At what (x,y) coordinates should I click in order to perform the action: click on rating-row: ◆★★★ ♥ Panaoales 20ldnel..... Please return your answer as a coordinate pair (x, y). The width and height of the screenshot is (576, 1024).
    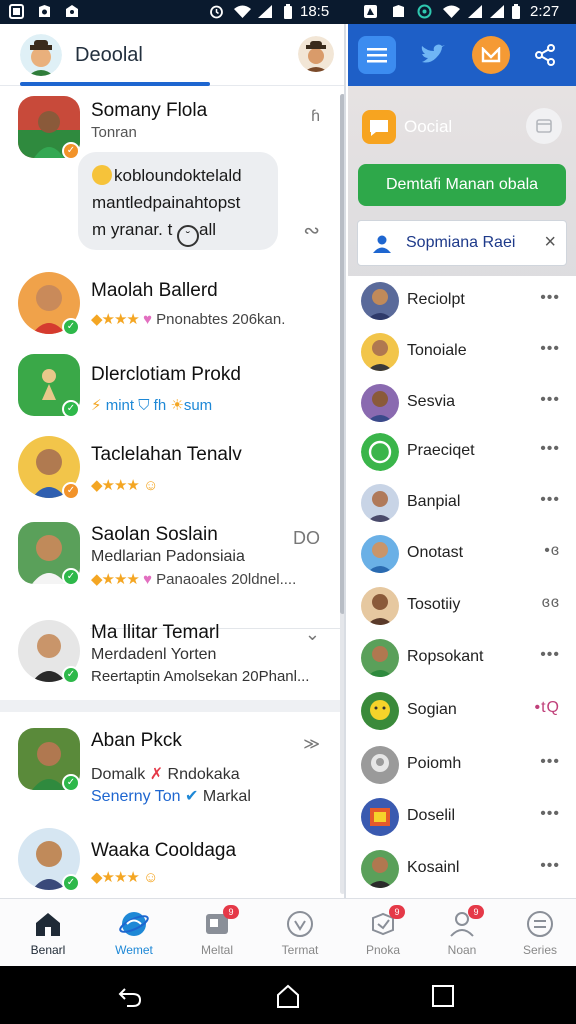
    Looking at the image, I should click on (193, 579).